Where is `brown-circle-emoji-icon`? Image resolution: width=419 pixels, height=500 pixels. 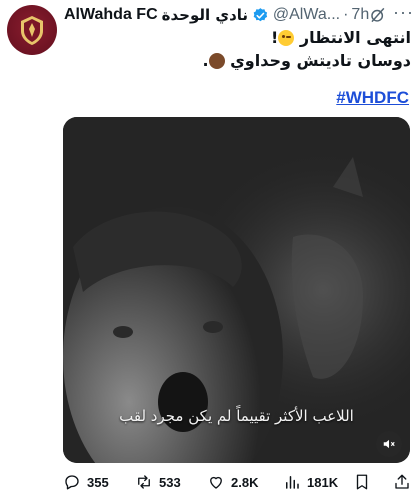
brown-circle-emoji-icon is located at coordinates (216, 61).